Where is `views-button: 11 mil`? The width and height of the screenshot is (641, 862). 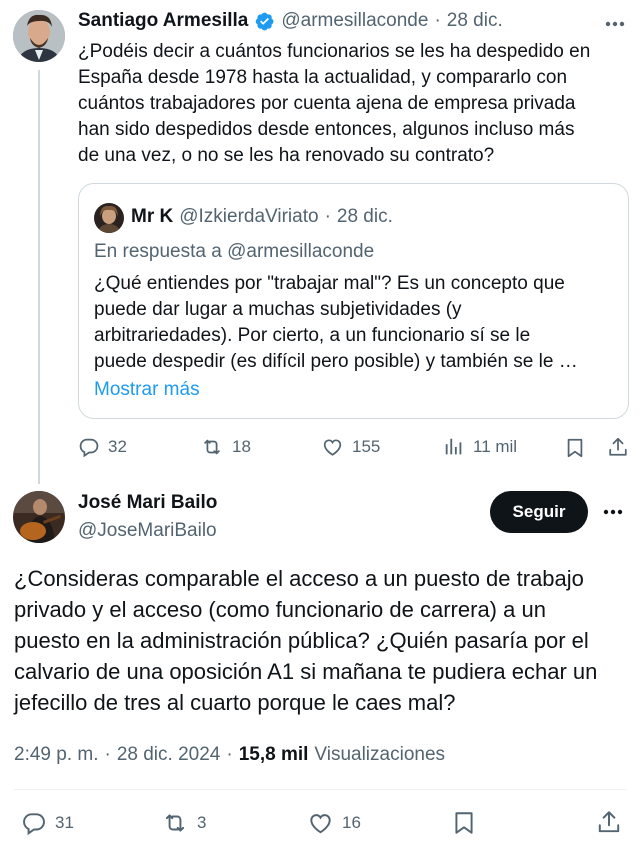
views-button: 11 mil is located at coordinates (480, 447).